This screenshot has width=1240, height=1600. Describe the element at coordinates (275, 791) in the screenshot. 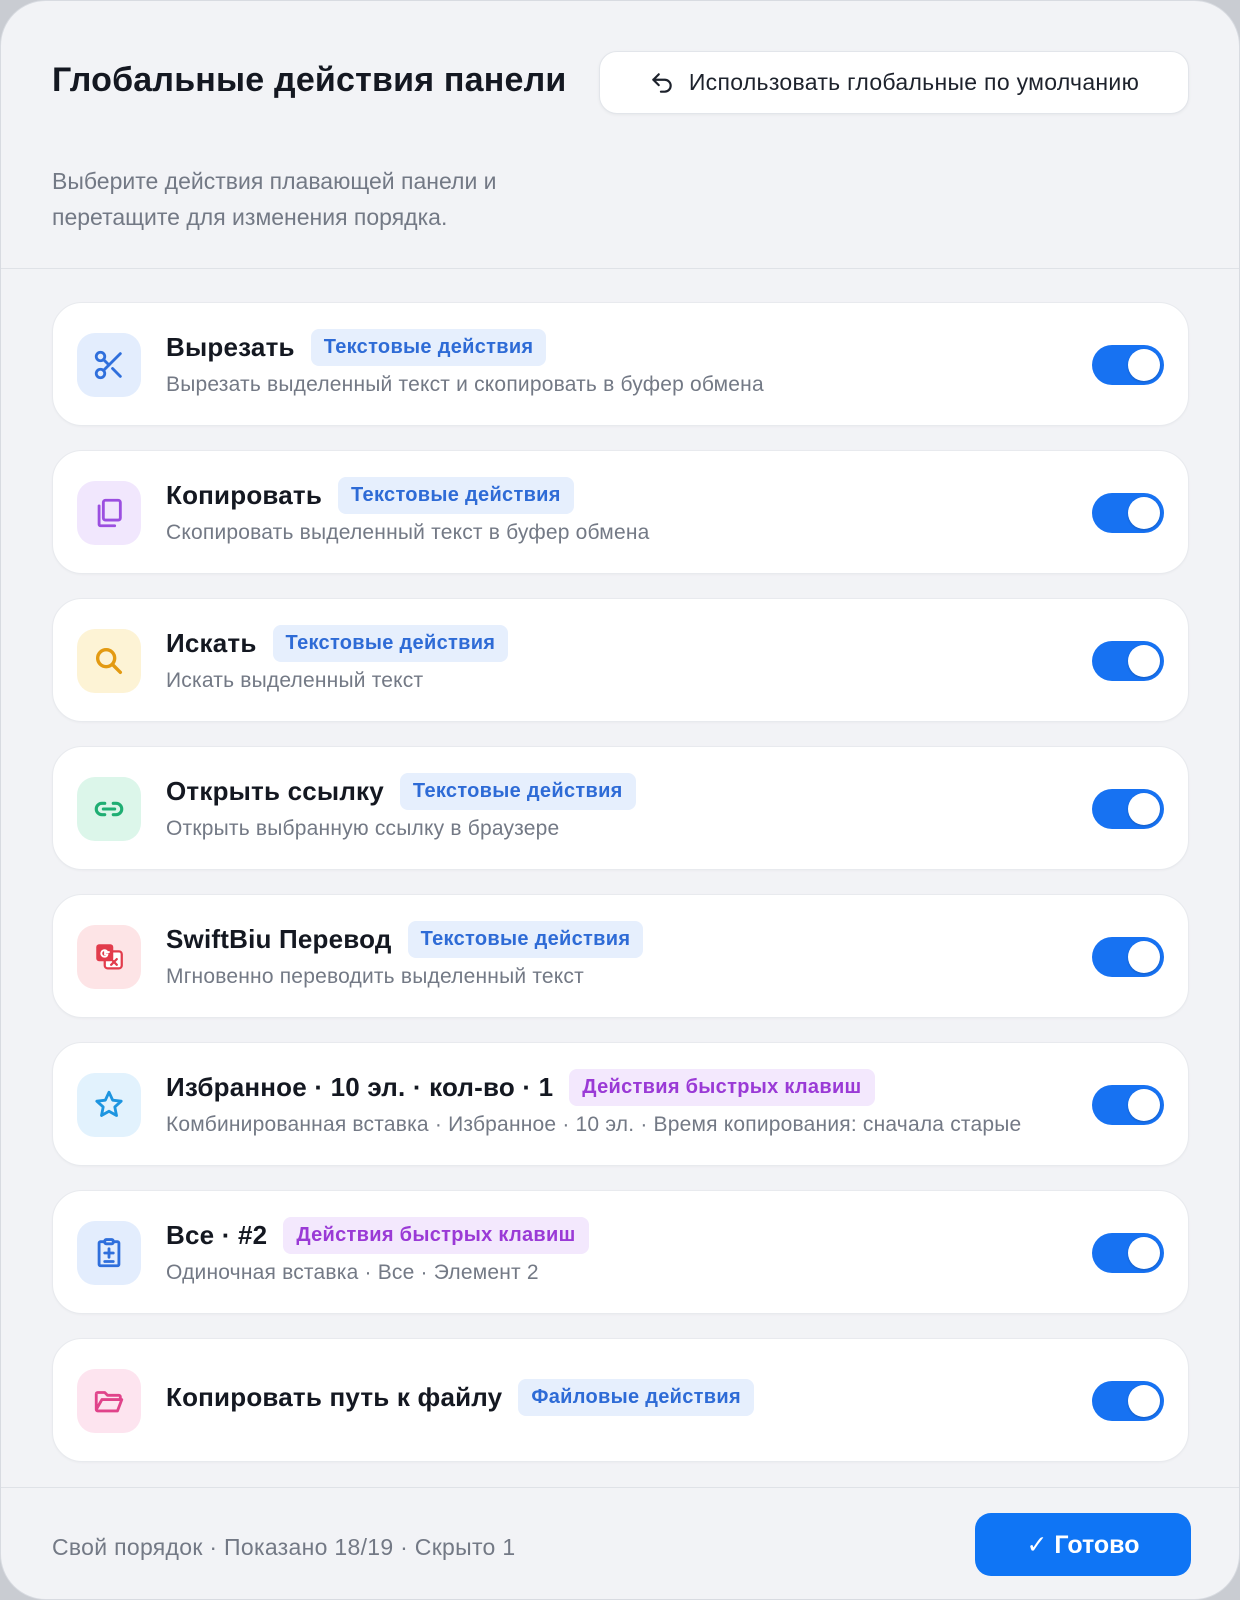

I see `action-title: Открыть ссылку` at that location.